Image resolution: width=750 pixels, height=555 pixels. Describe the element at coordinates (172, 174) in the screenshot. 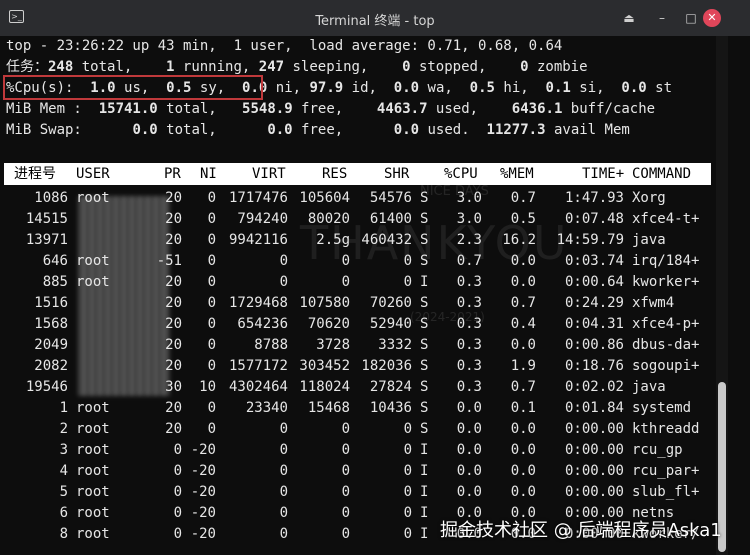

I see `col-pr: PR` at that location.